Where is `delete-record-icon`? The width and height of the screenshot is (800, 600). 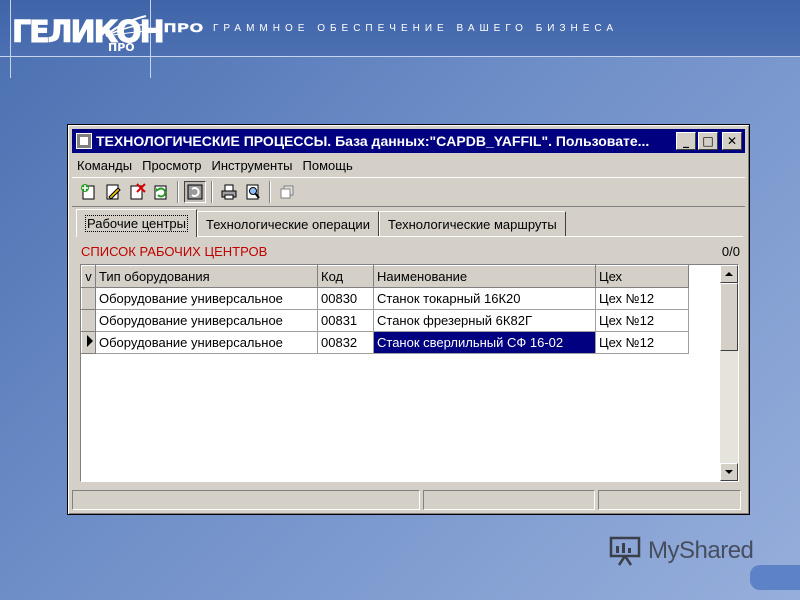
delete-record-icon is located at coordinates (137, 192).